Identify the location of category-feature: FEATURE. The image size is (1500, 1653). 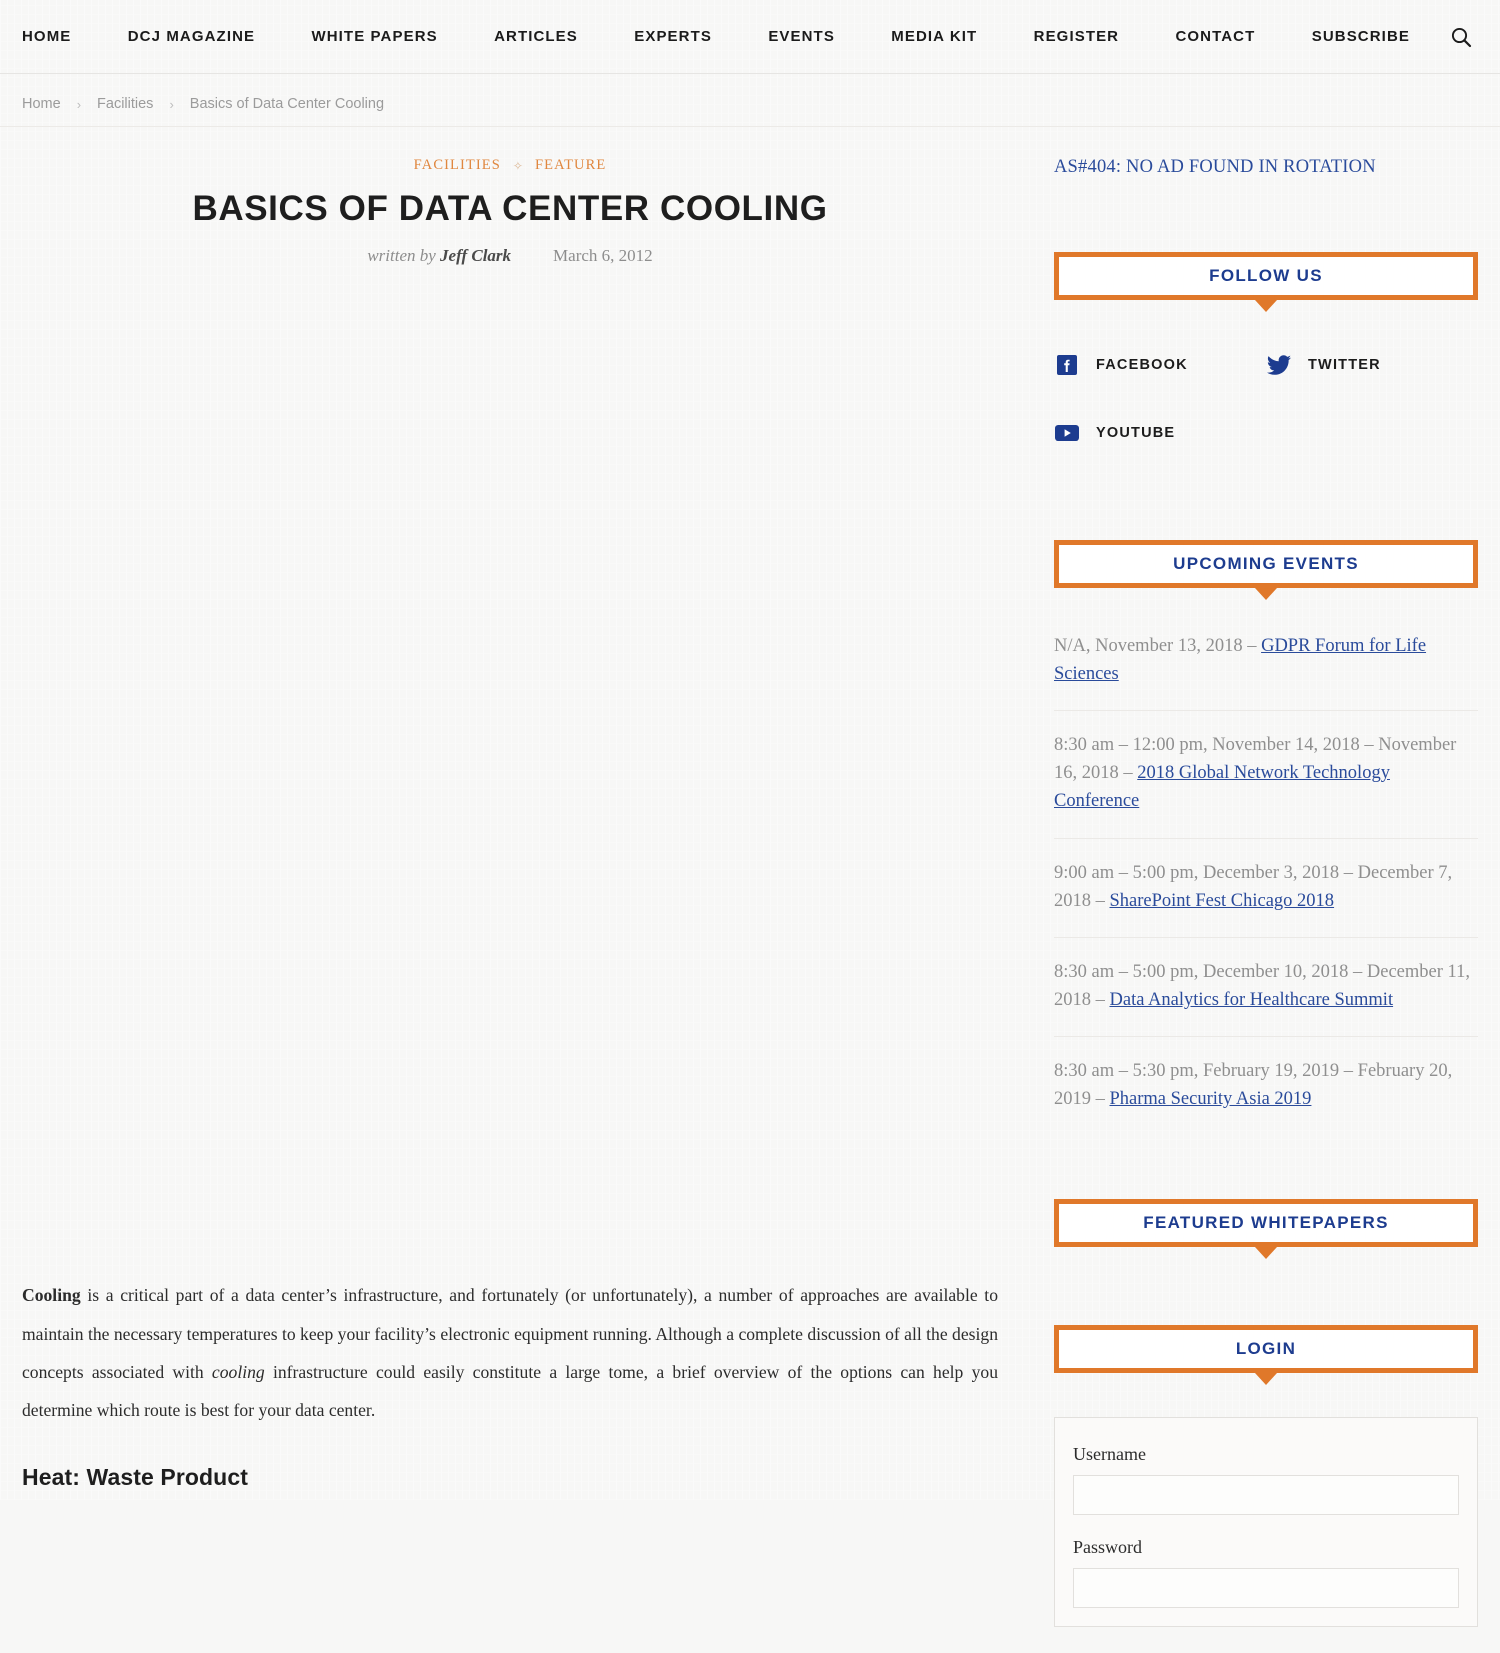
(570, 165).